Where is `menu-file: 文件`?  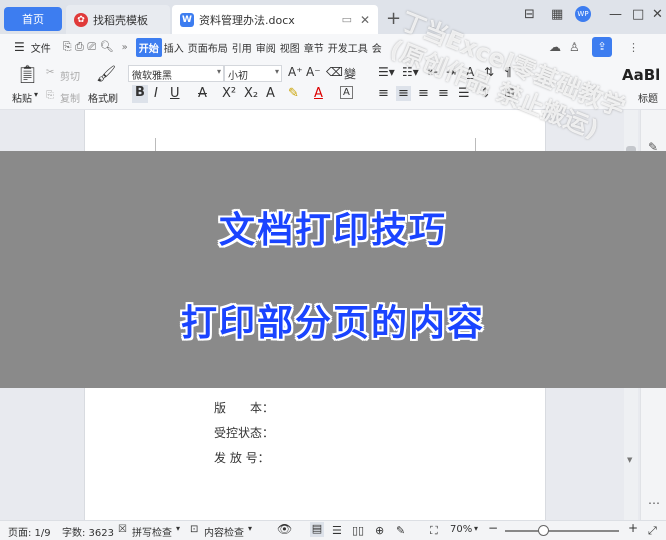 menu-file: 文件 is located at coordinates (41, 47).